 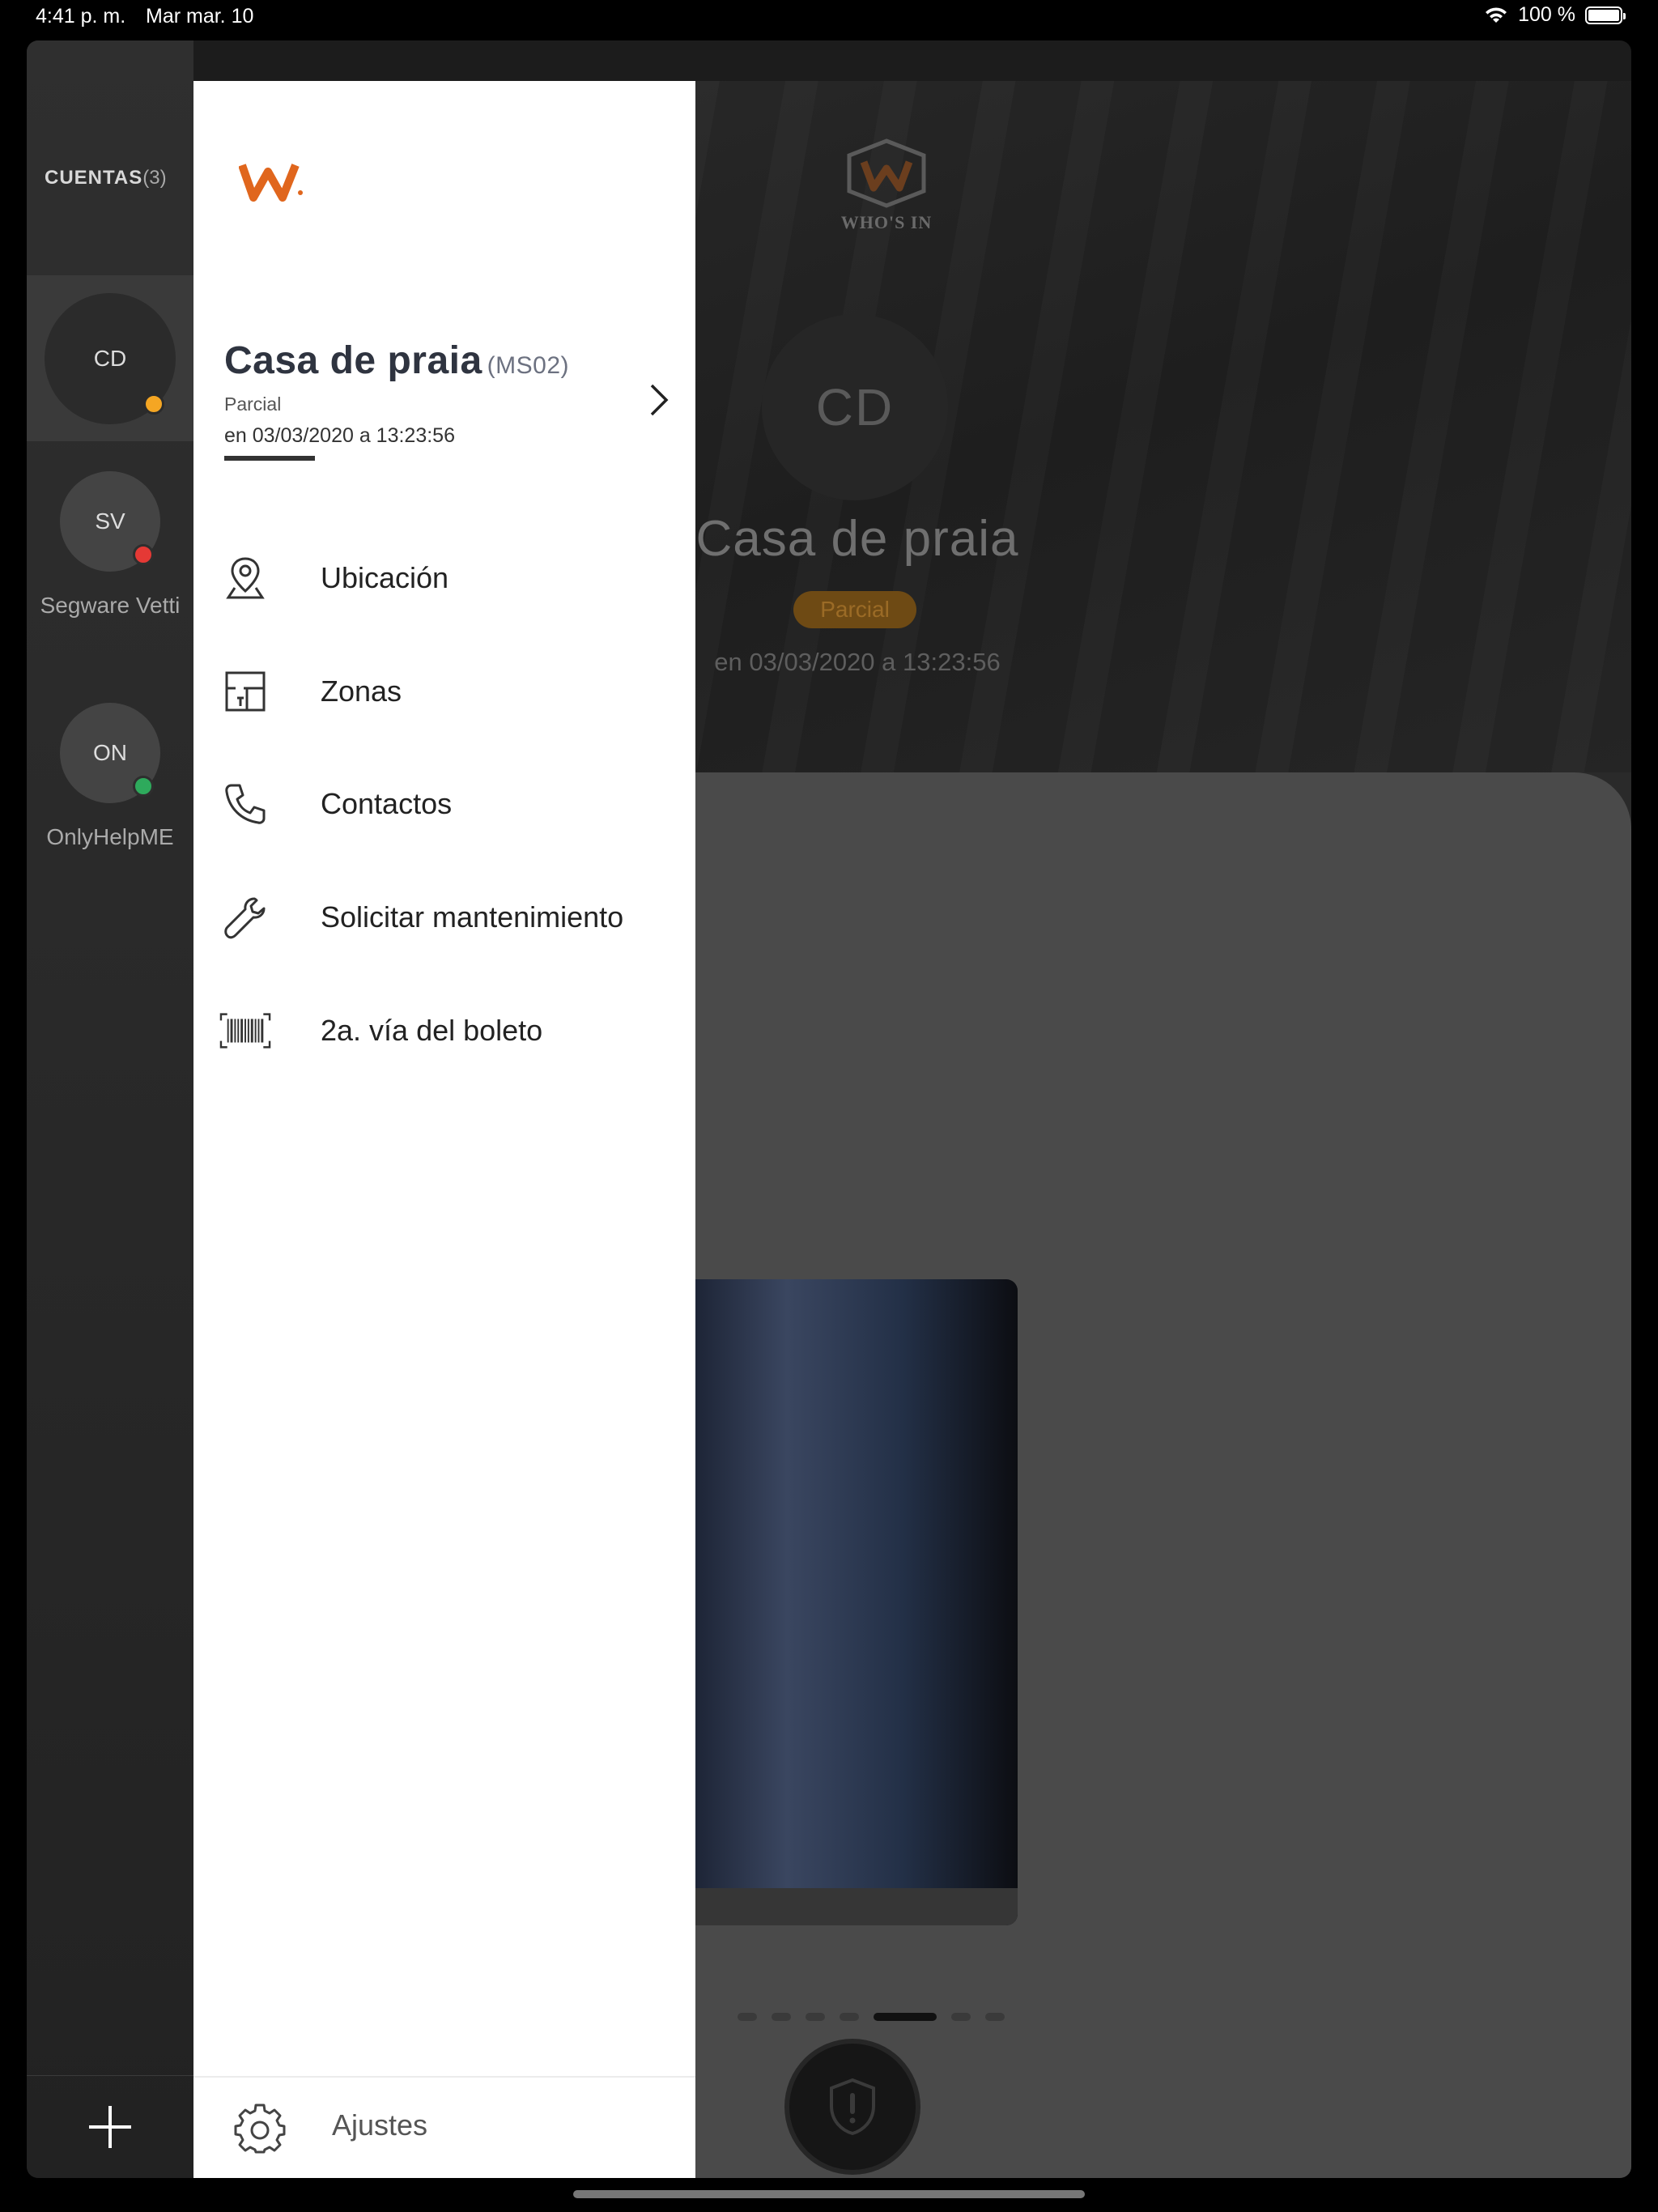 I want to click on status-bar: 4:41 p. m. Mar mar. 10 100 %, so click(x=829, y=17).